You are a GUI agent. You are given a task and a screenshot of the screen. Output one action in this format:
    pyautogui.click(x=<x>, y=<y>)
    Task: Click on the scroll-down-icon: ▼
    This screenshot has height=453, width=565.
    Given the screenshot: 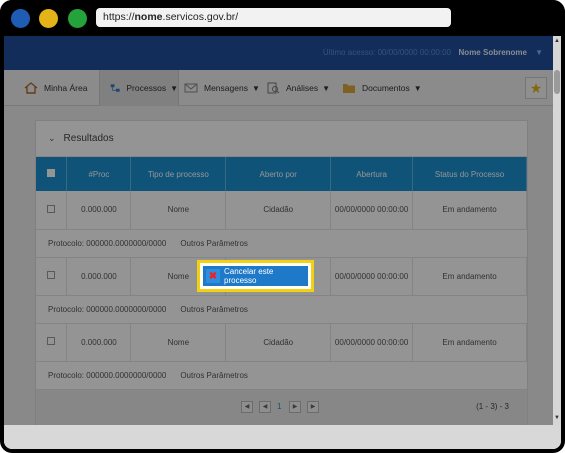 What is the action you would take?
    pyautogui.click(x=557, y=419)
    